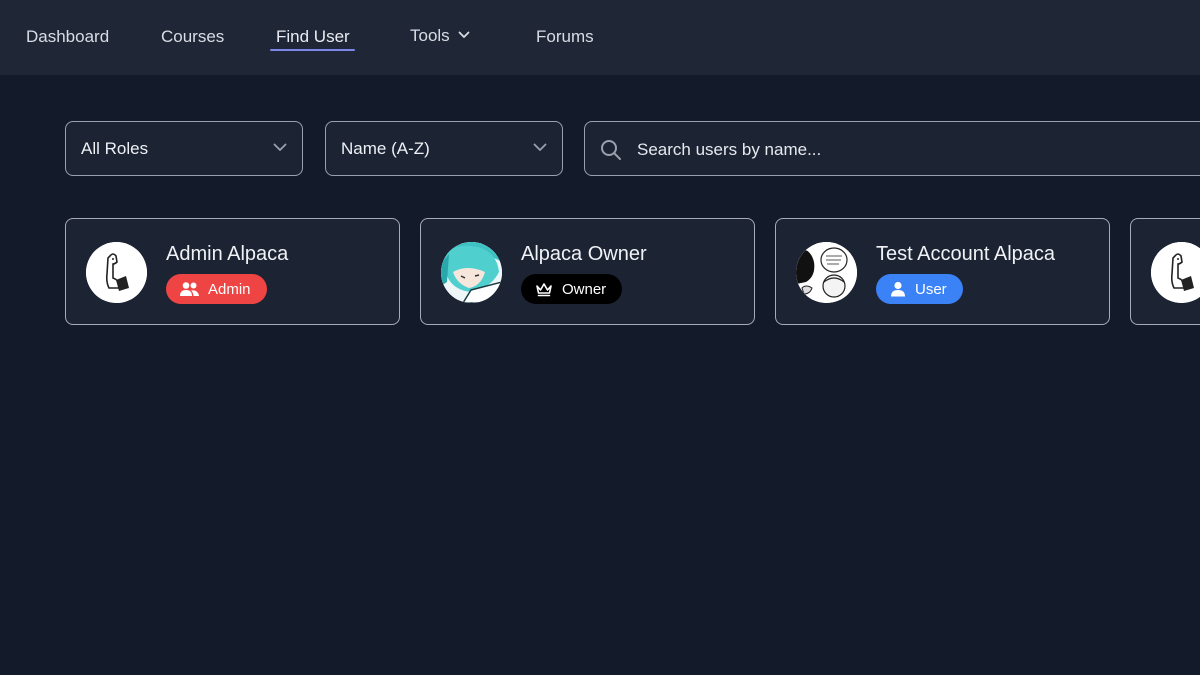 The width and height of the screenshot is (1200, 675). What do you see at coordinates (312, 50) in the screenshot?
I see `active-tab-indicator` at bounding box center [312, 50].